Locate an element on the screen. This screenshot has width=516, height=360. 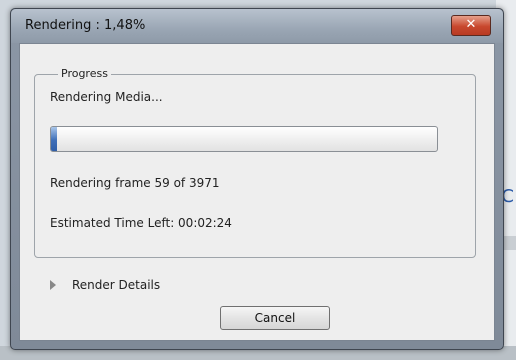
progress-bar is located at coordinates (244, 139).